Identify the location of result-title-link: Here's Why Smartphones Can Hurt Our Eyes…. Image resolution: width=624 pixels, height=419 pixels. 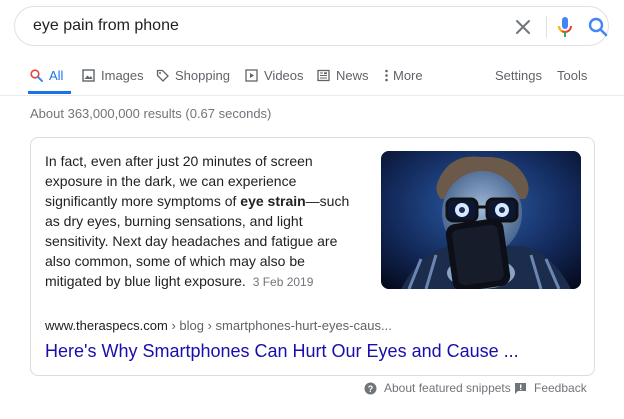
(282, 351).